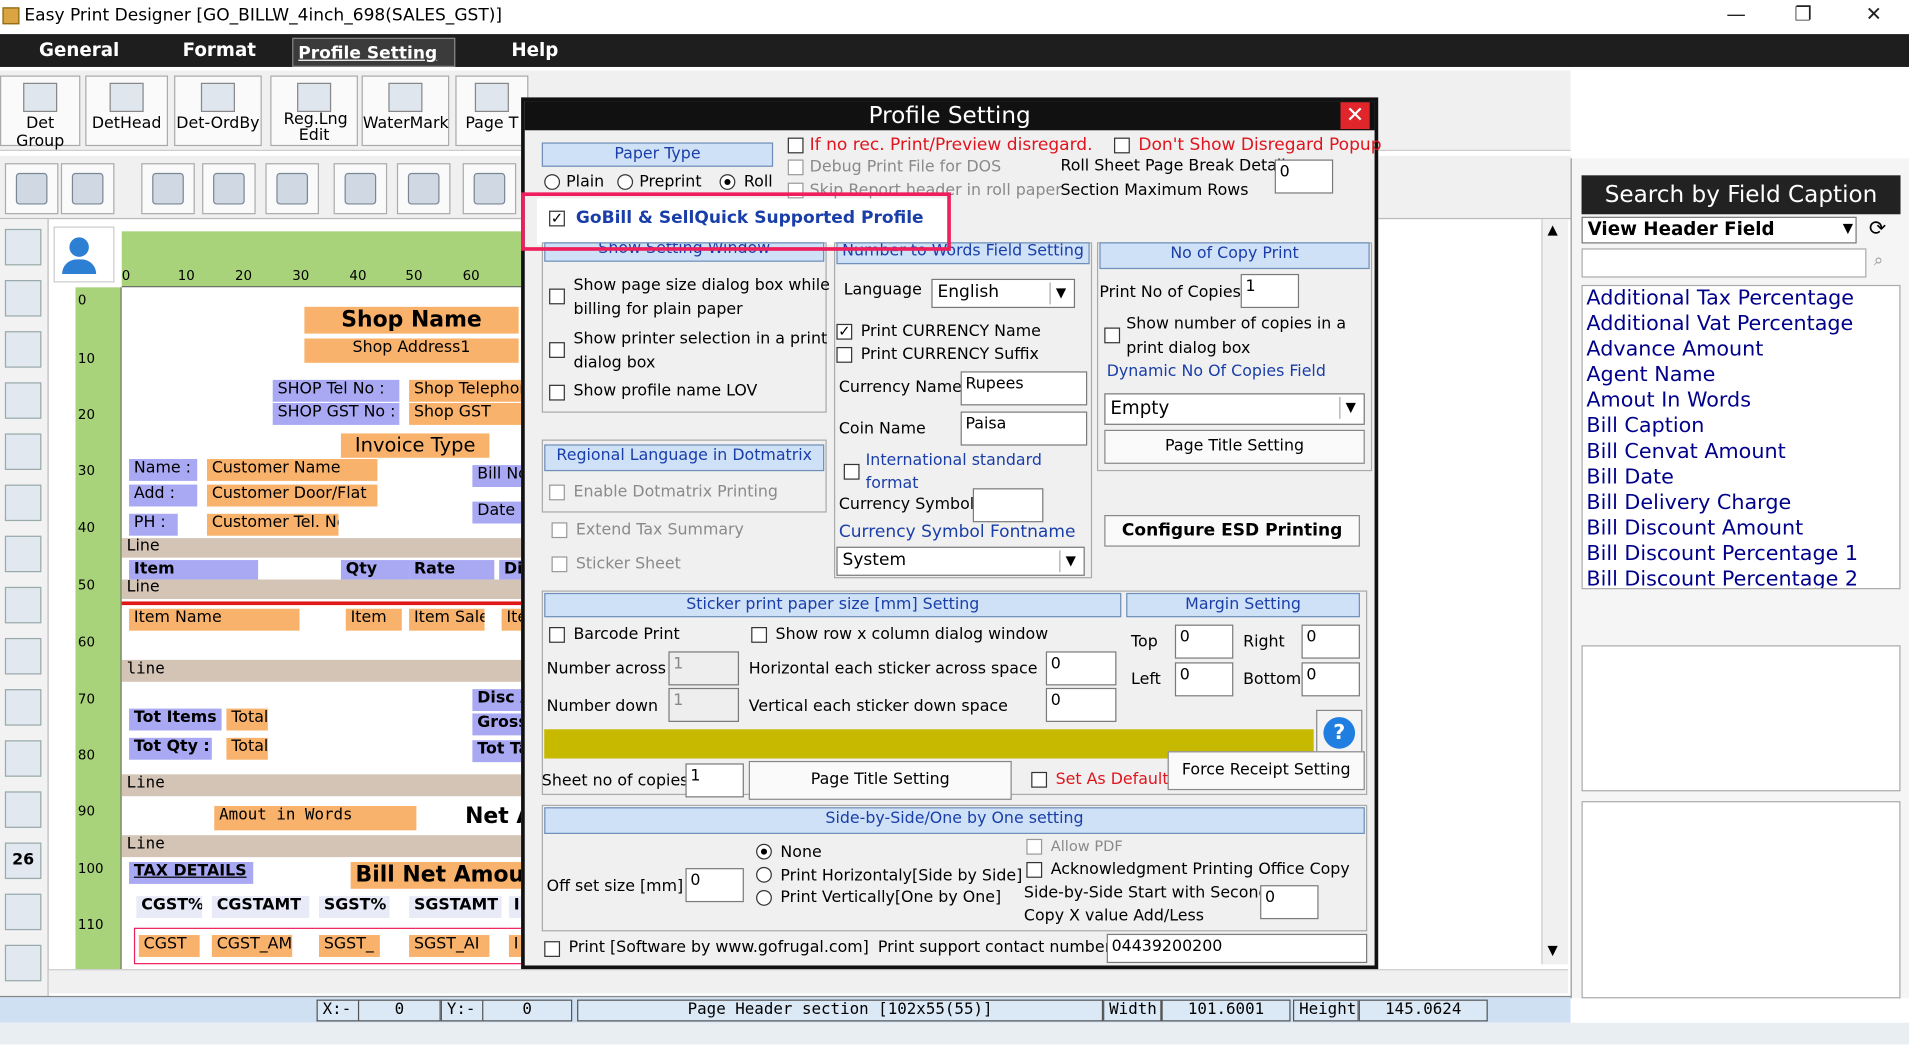  I want to click on list-item: Bill Date, so click(1741, 478).